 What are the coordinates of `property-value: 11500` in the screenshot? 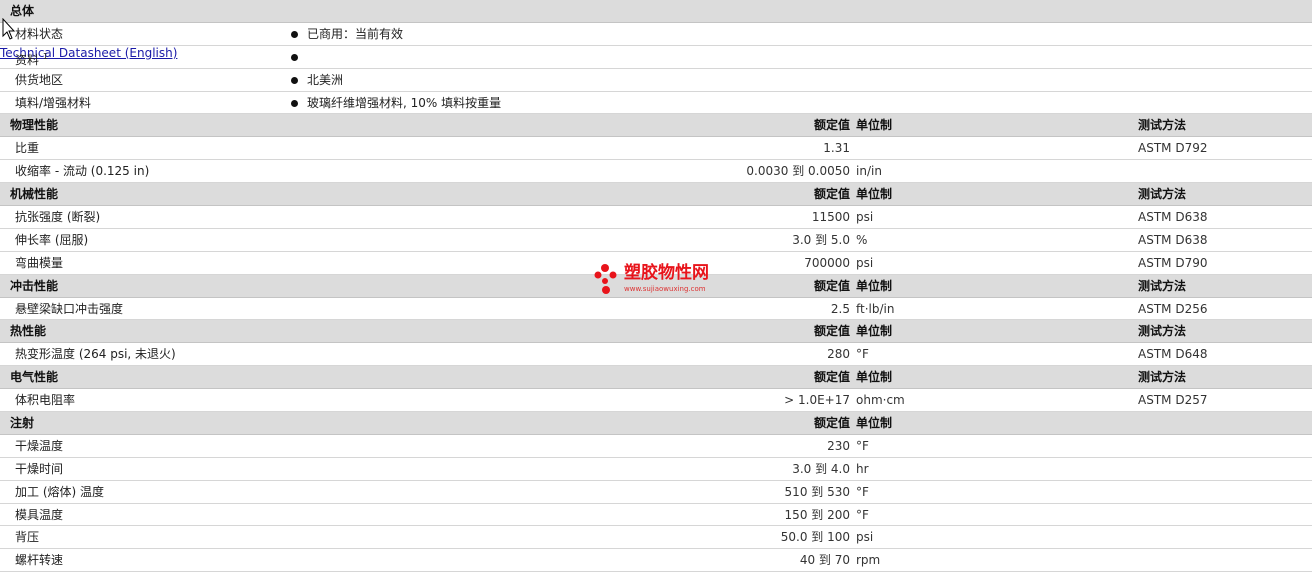 It's located at (830, 217).